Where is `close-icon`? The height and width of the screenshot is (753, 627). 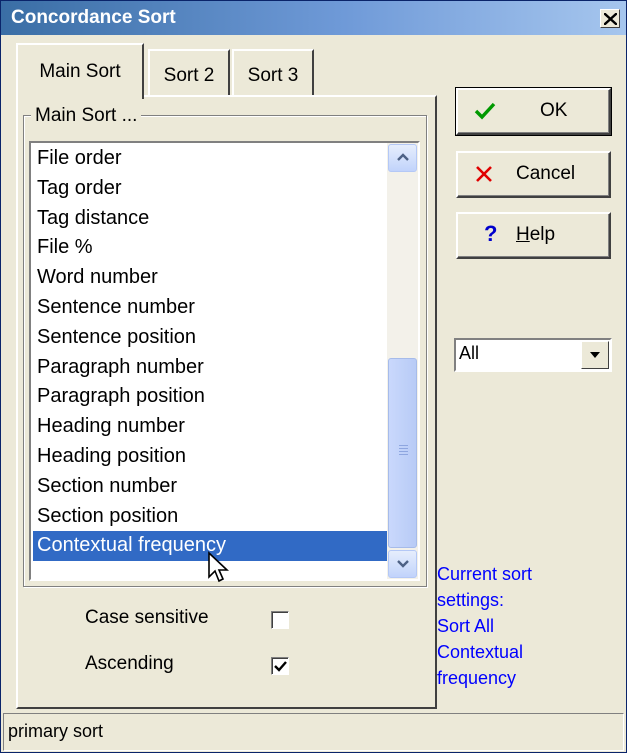 close-icon is located at coordinates (610, 19).